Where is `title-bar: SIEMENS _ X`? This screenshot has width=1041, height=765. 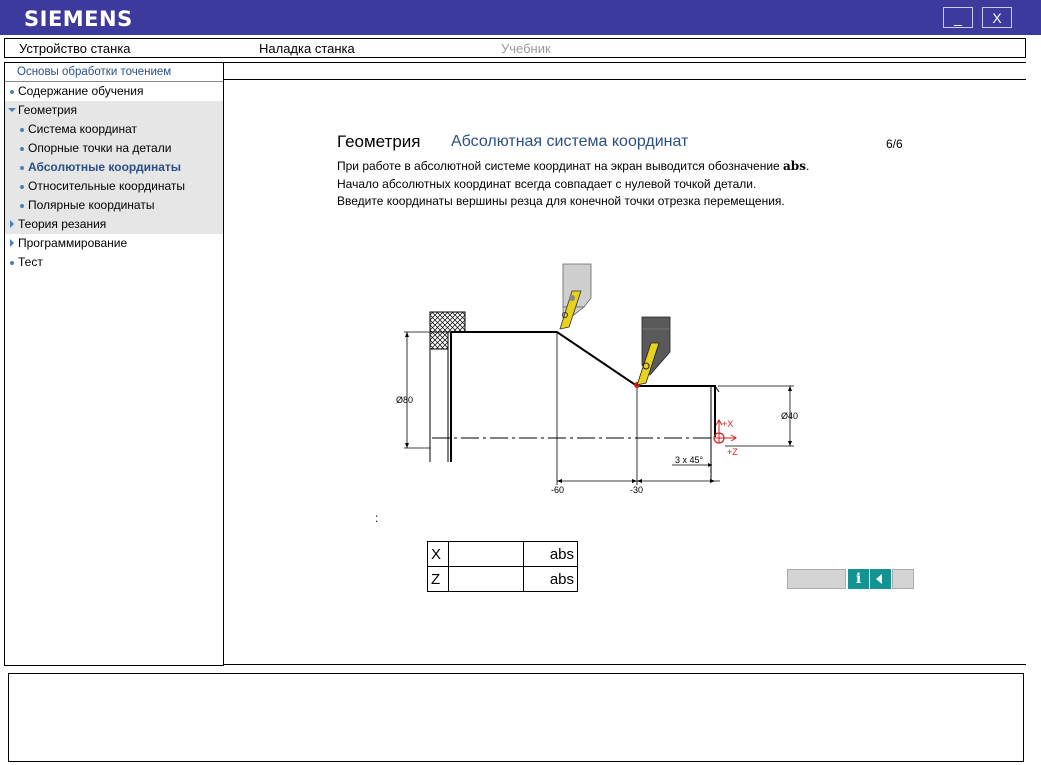
title-bar: SIEMENS _ X is located at coordinates (520, 17).